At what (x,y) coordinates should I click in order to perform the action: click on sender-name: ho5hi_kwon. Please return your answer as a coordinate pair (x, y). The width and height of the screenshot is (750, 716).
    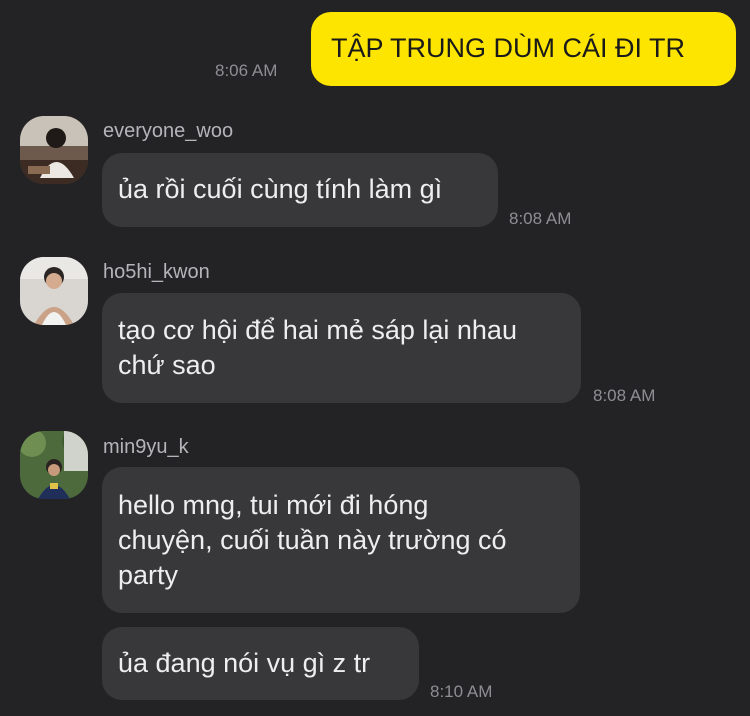
    Looking at the image, I should click on (156, 272).